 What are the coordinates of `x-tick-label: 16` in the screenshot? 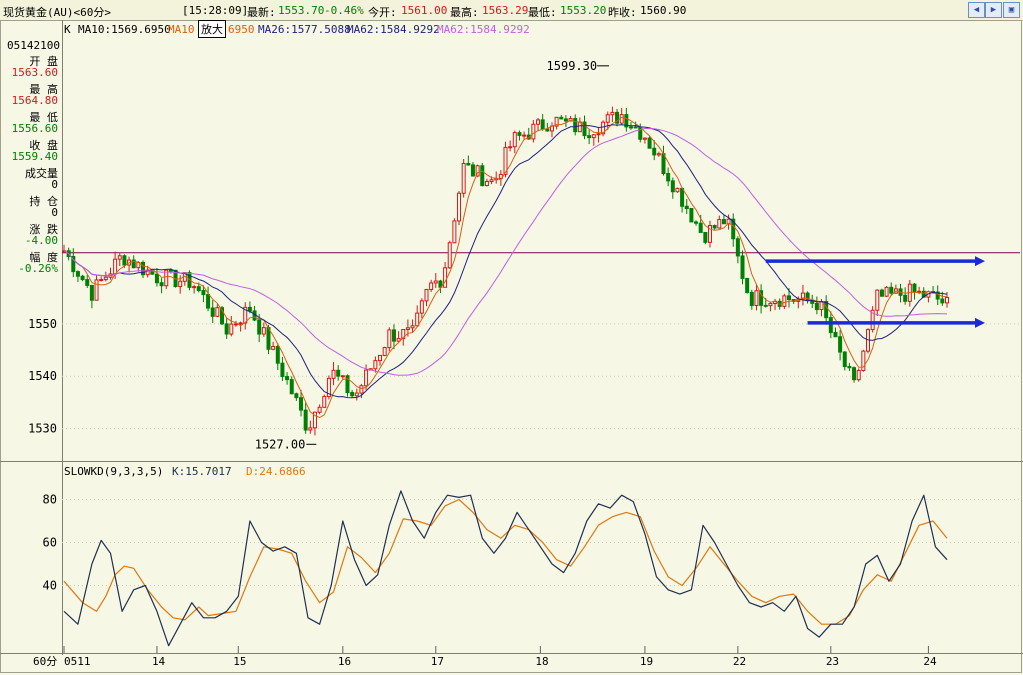 It's located at (344, 661).